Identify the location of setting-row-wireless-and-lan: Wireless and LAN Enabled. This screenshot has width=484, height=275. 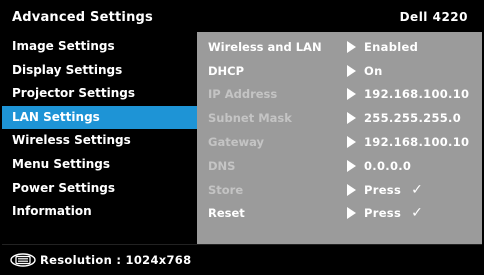
(339, 47).